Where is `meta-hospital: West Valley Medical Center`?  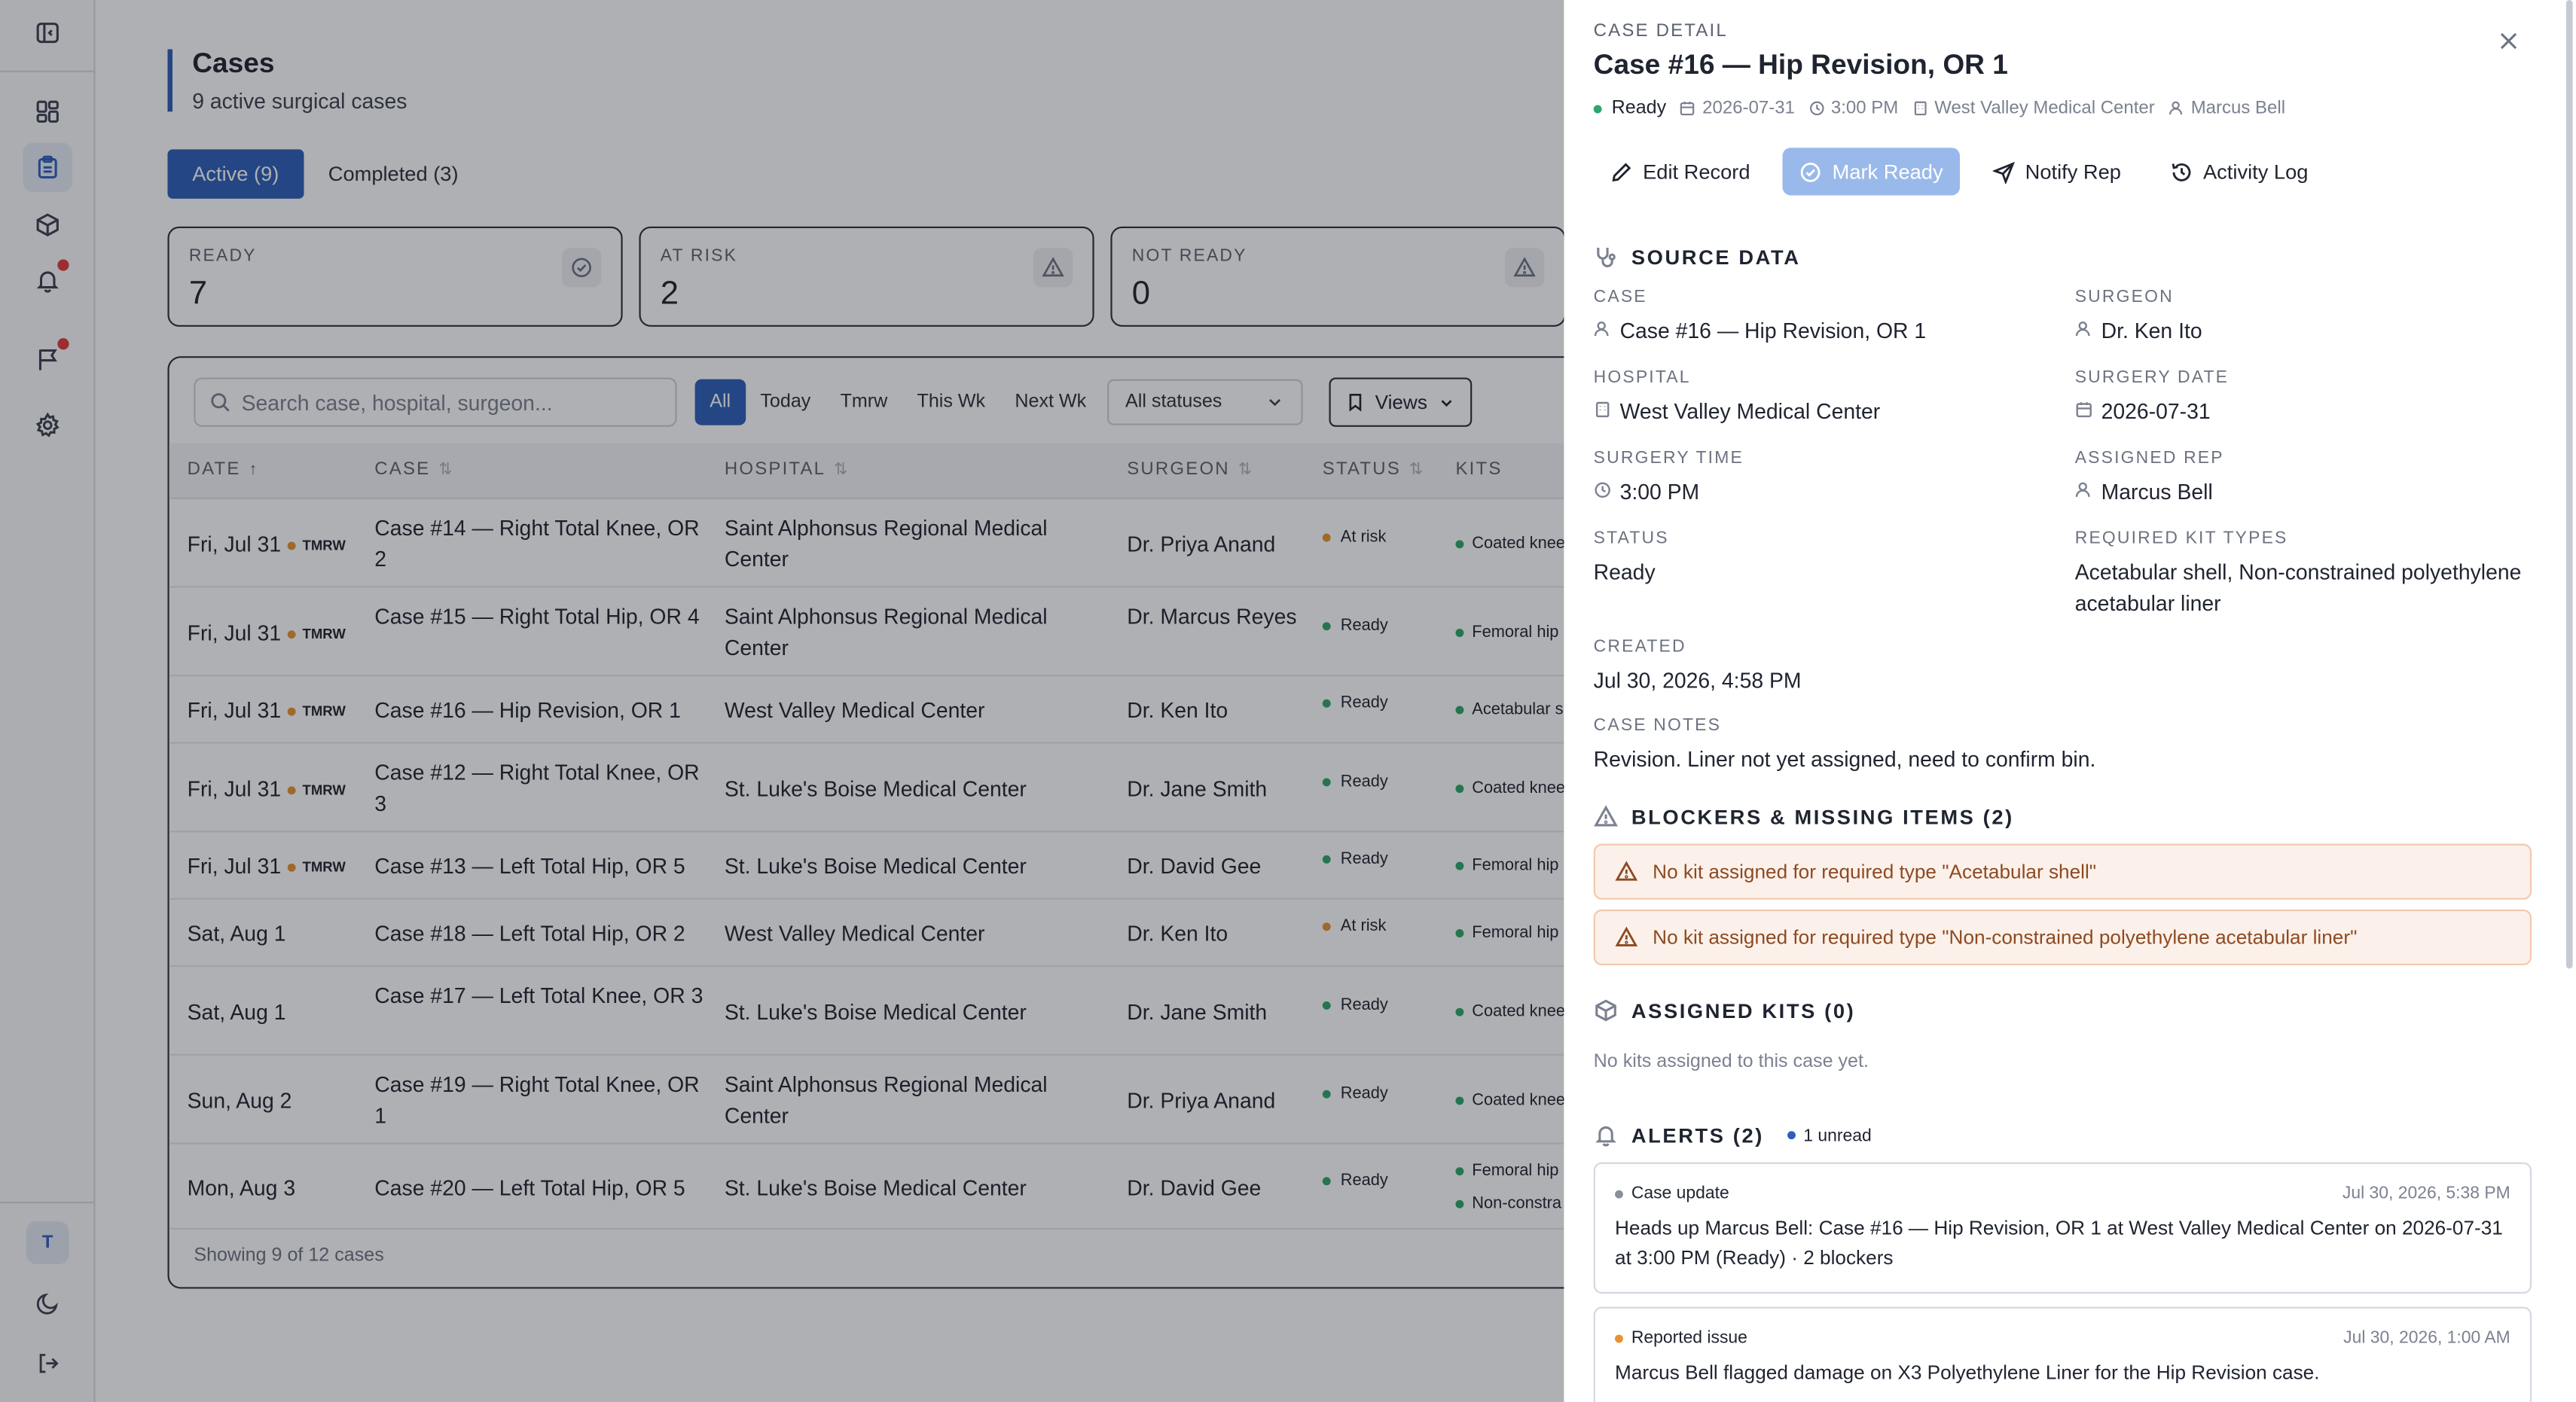 meta-hospital: West Valley Medical Center is located at coordinates (2034, 108).